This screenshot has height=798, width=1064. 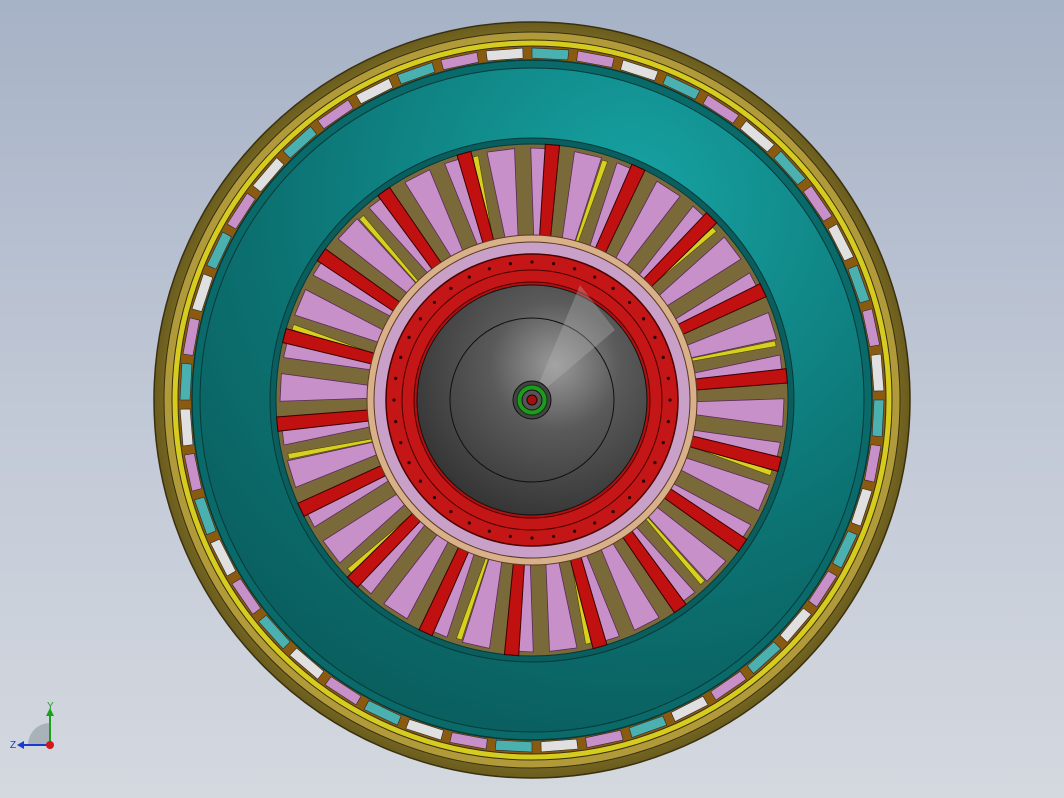 What do you see at coordinates (50, 745) in the screenshot?
I see `x-axis-icon` at bounding box center [50, 745].